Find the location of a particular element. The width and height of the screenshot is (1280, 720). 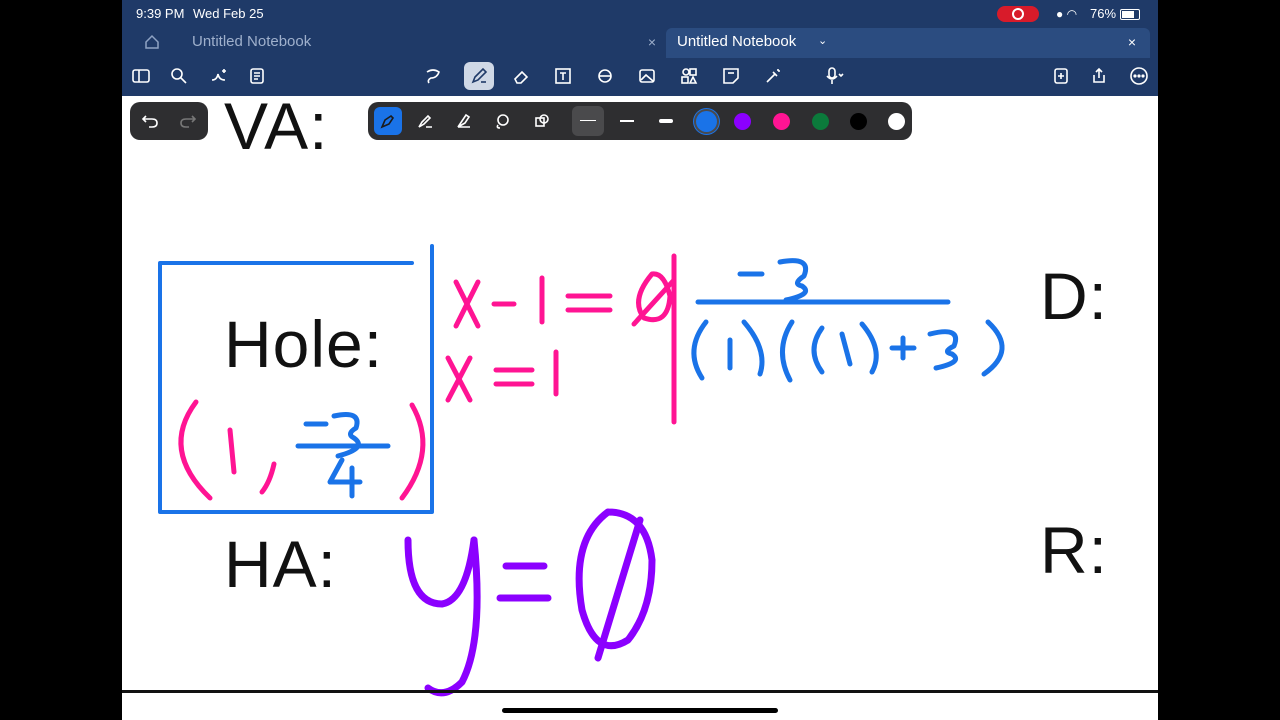

hole-coordinate-ink is located at coordinates (302, 450).